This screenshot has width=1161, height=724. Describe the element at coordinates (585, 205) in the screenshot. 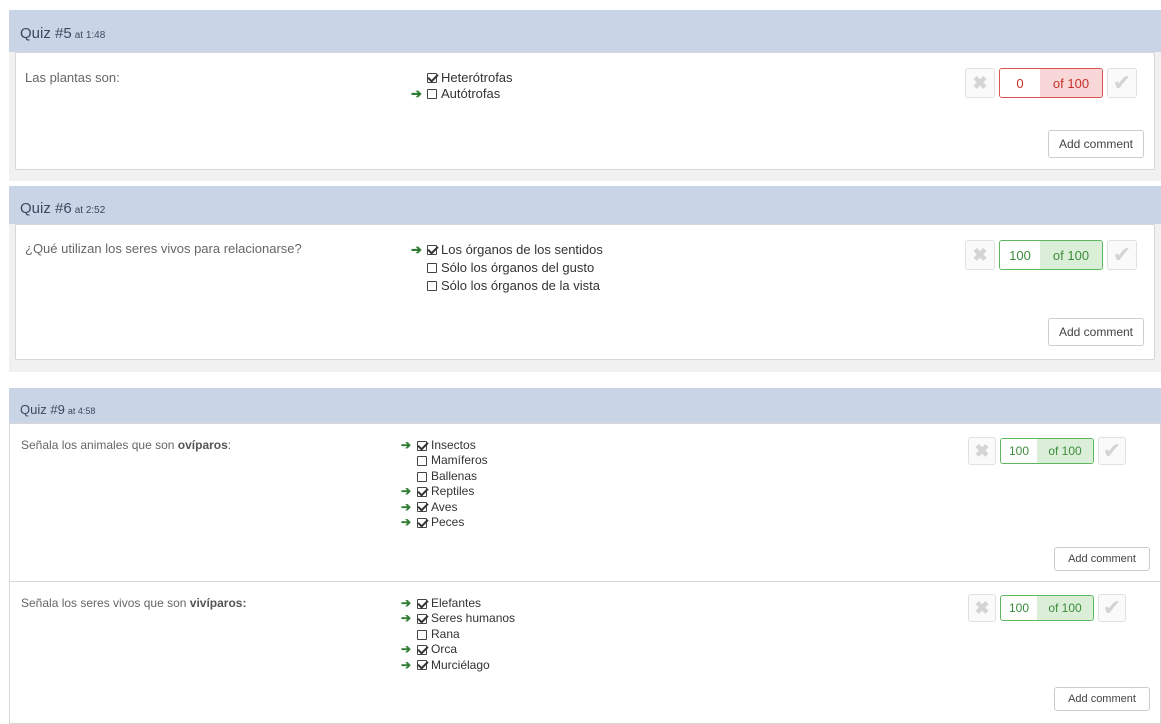

I see `quiz-6-header: Quiz #6 at 2:52` at that location.